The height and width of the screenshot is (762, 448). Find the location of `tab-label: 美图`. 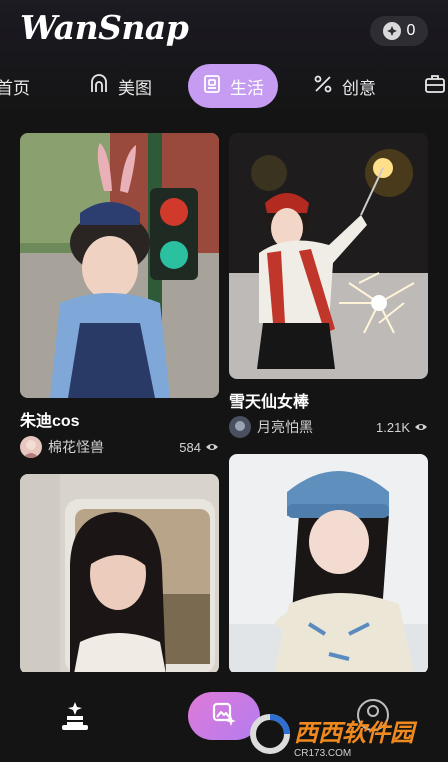

tab-label: 美图 is located at coordinates (135, 88).